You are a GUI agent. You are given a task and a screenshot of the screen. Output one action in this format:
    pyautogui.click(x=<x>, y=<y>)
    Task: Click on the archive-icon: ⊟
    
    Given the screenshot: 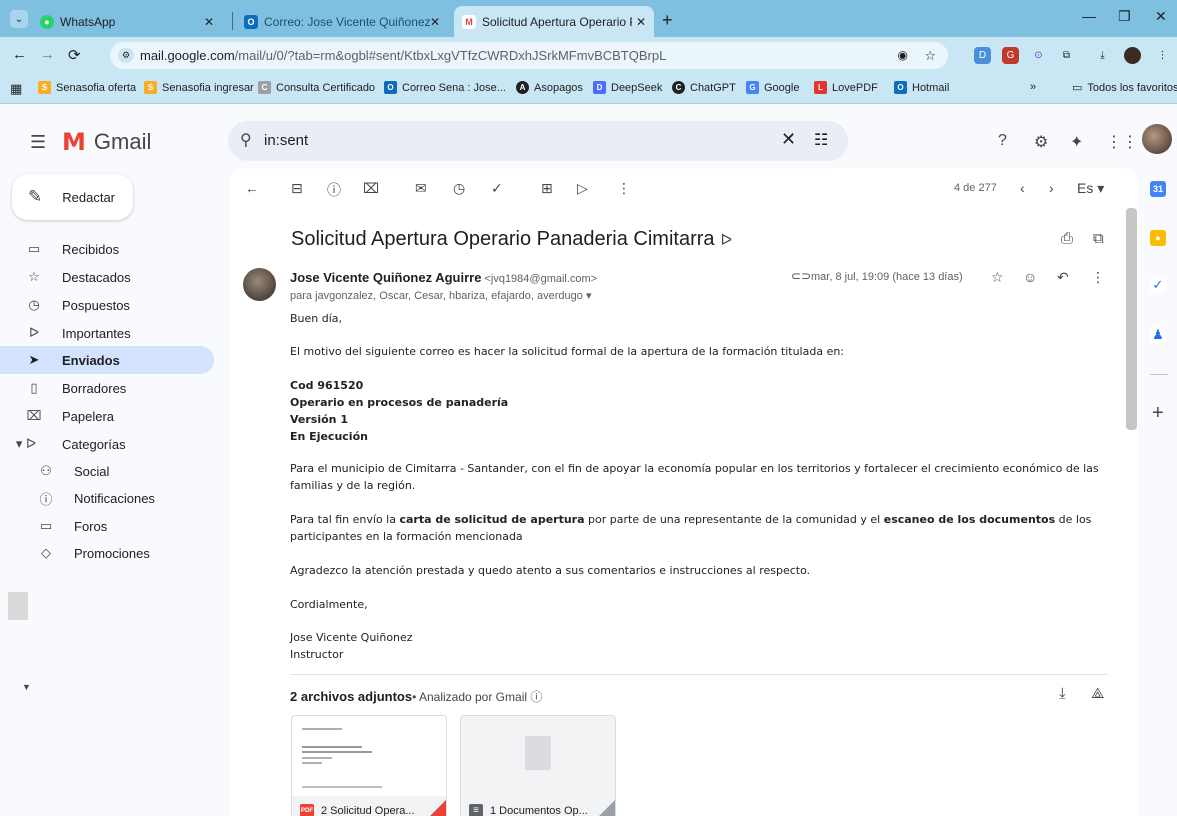 What is the action you would take?
    pyautogui.click(x=297, y=188)
    